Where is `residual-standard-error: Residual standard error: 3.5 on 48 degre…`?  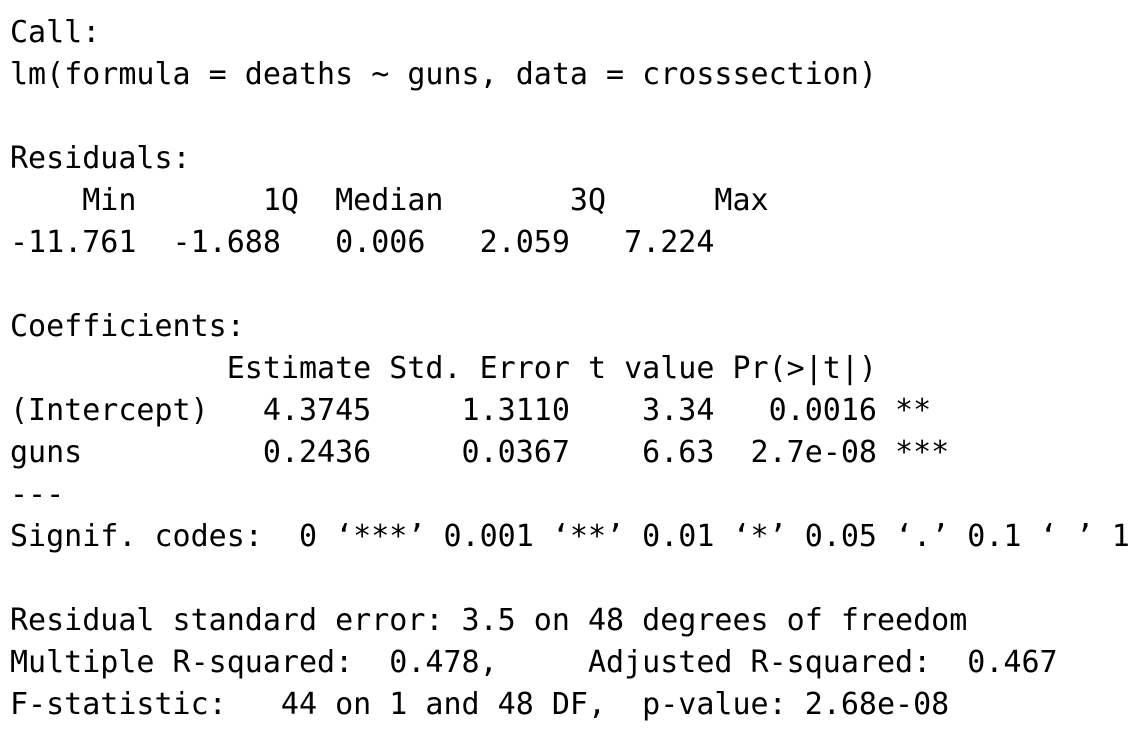 residual-standard-error: Residual standard error: 3.5 on 48 degre… is located at coordinates (489, 620).